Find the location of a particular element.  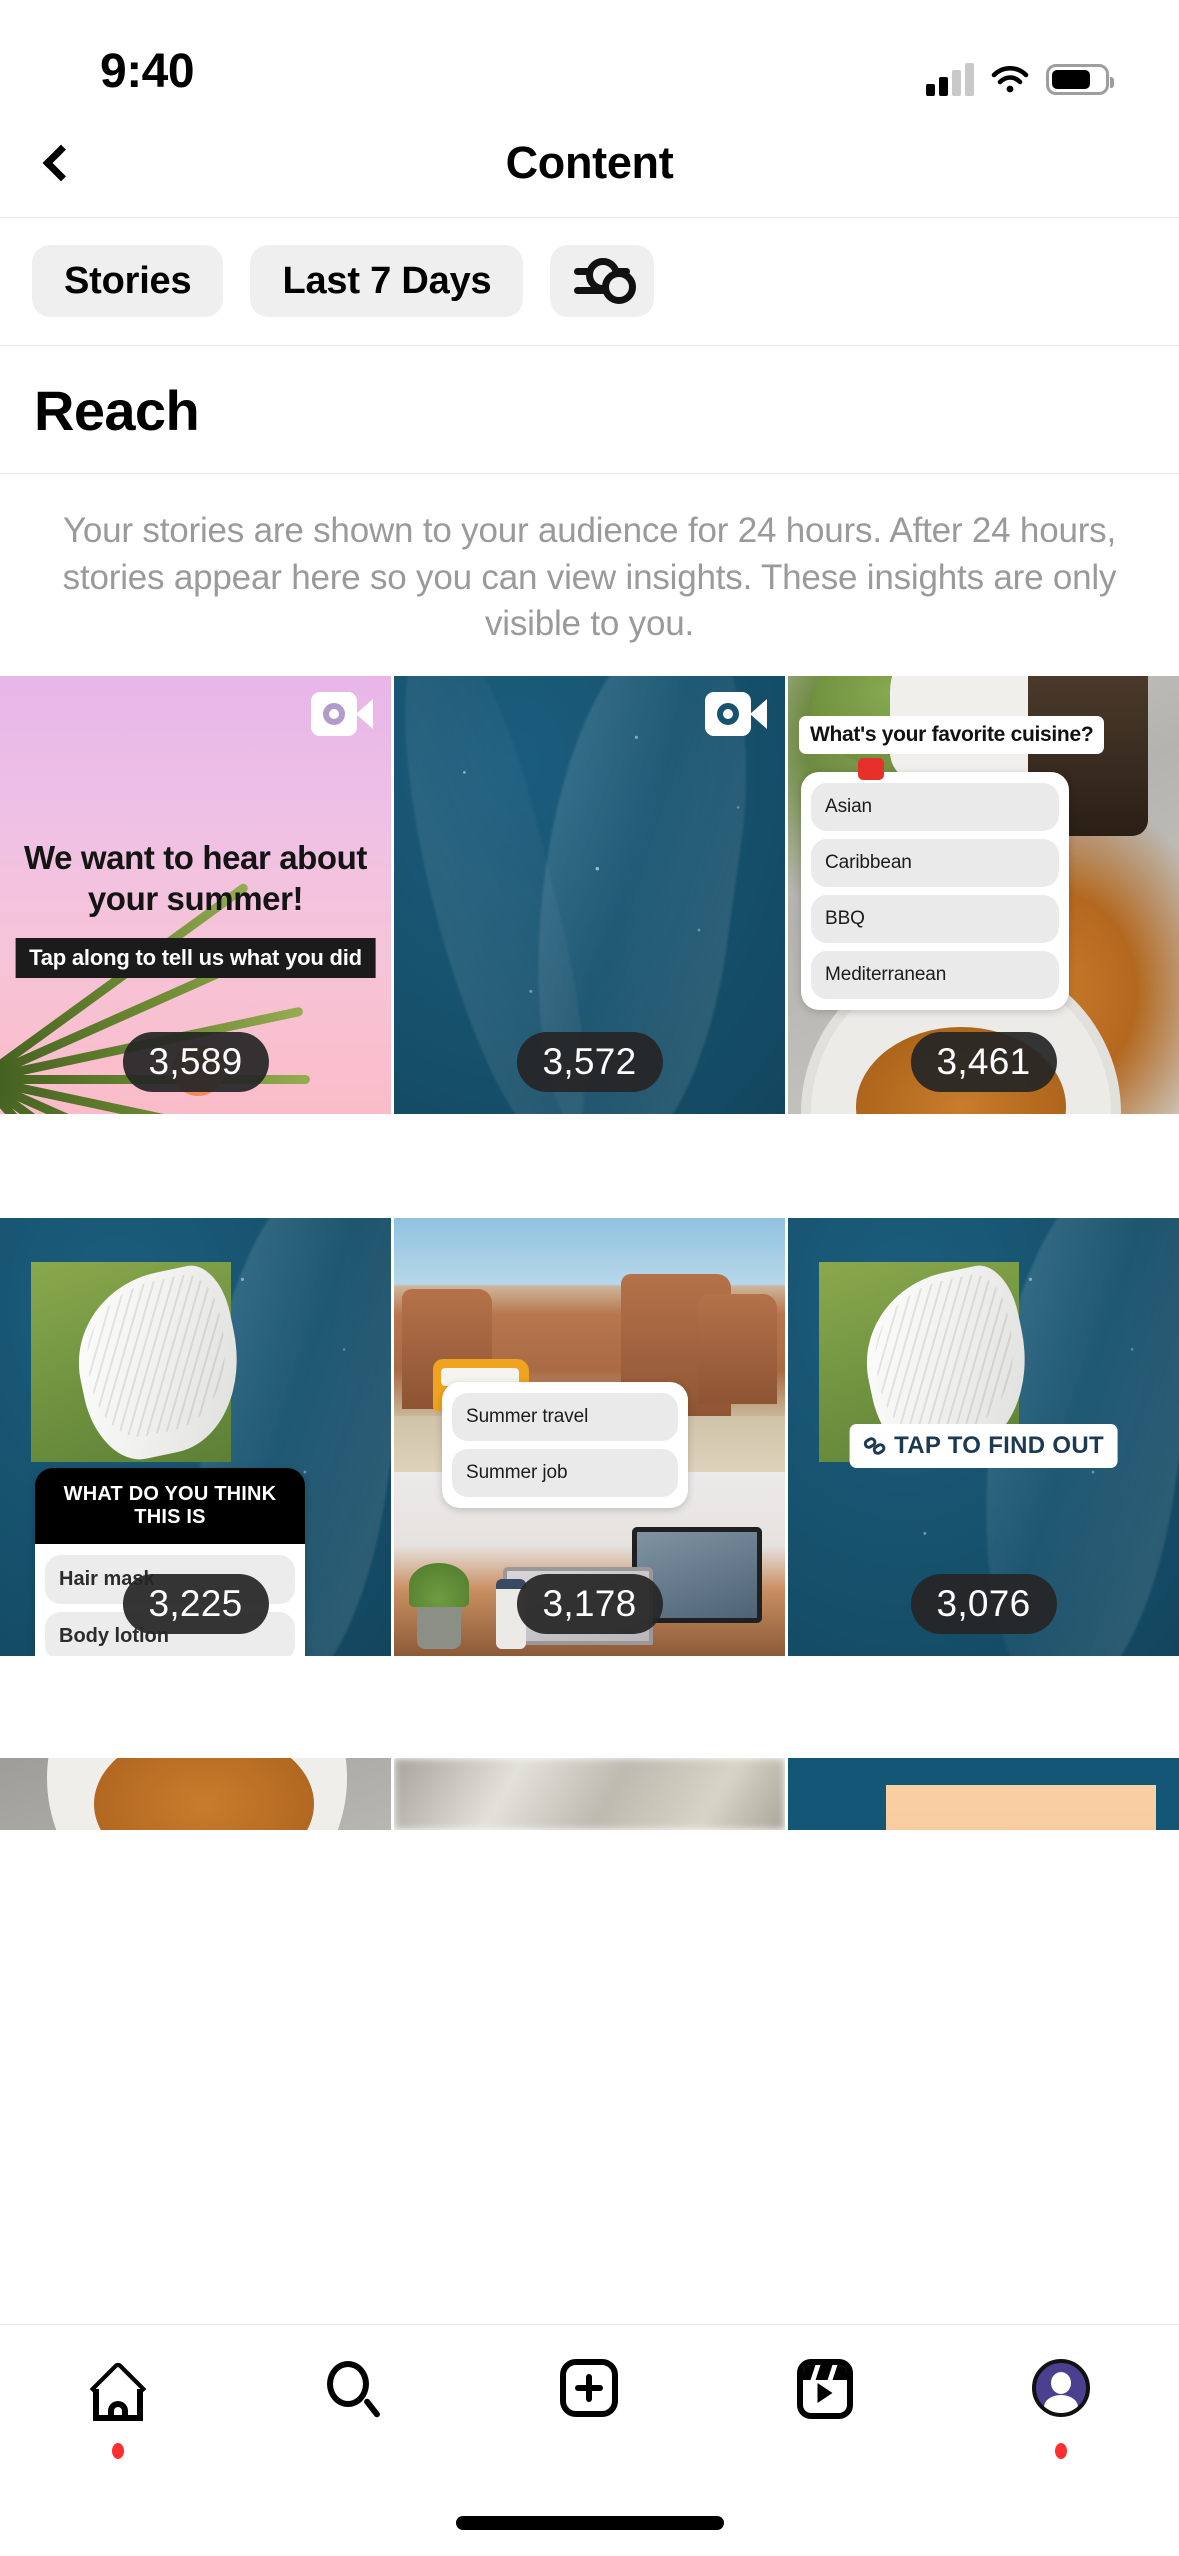

poll-option: Summer job is located at coordinates (565, 1473).